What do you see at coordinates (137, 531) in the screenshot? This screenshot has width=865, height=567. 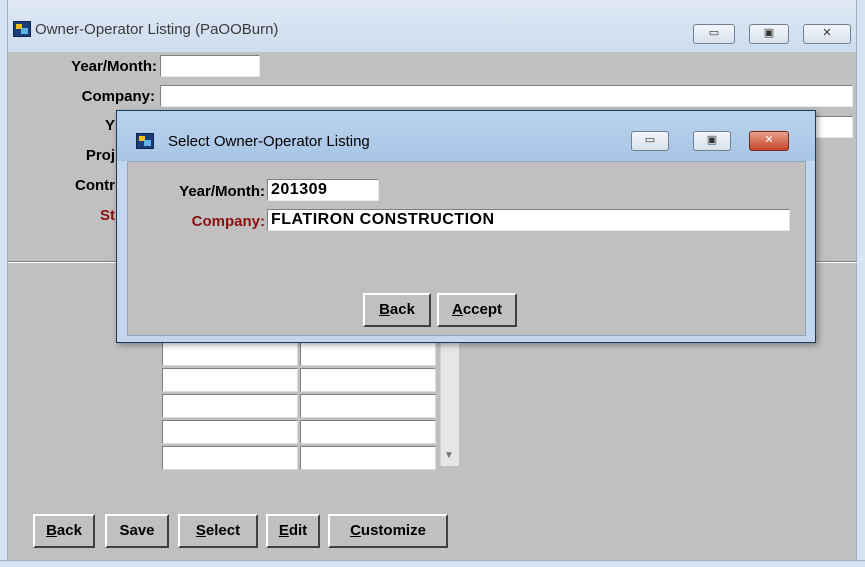 I see `save-button: Save` at bounding box center [137, 531].